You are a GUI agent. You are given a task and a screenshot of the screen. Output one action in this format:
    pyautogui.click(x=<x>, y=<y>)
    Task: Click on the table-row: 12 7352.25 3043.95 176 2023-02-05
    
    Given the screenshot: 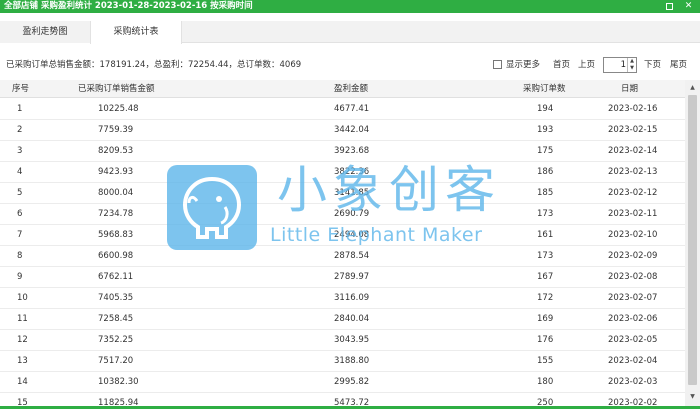 What is the action you would take?
    pyautogui.click(x=342, y=340)
    